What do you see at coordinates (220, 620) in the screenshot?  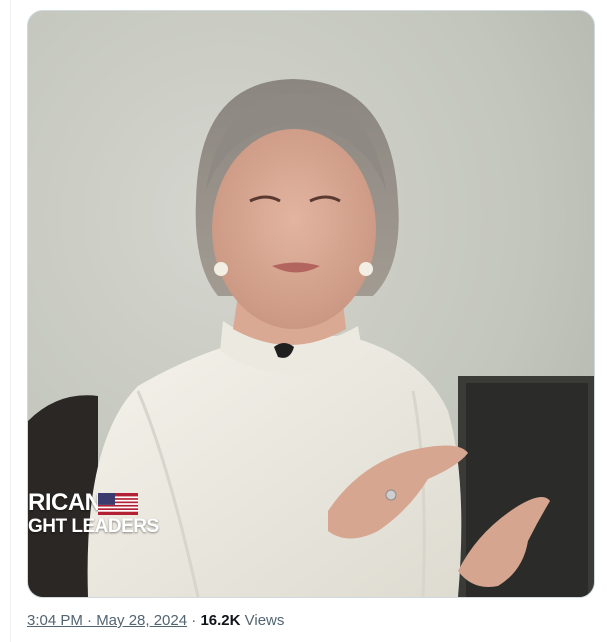 I see `views-count: 16.2K` at bounding box center [220, 620].